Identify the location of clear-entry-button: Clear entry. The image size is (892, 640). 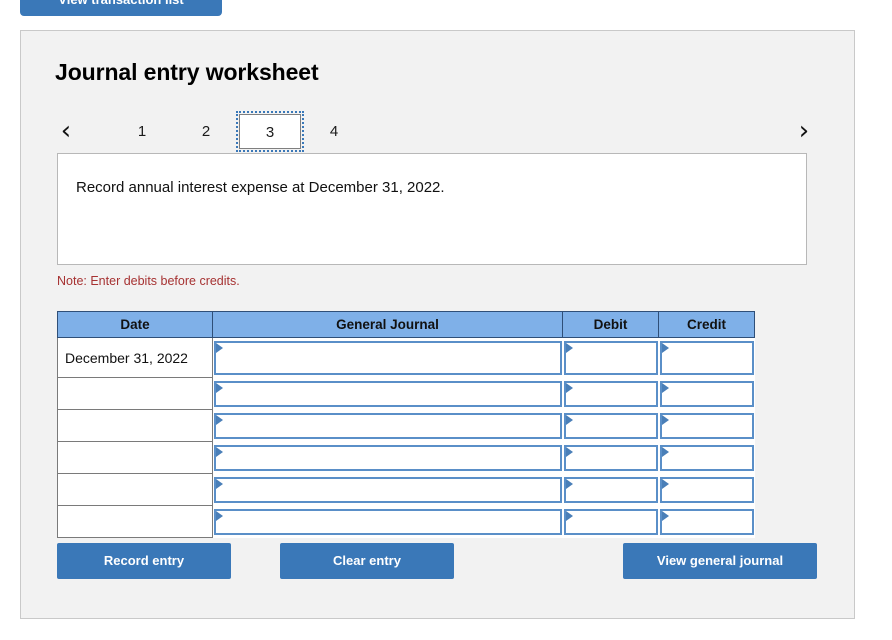
(367, 561).